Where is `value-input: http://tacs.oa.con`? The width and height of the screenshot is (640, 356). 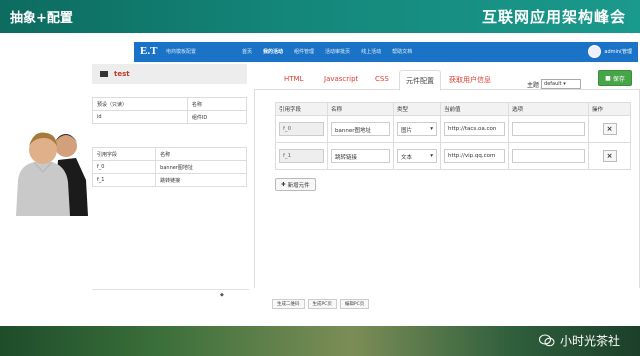
value-input: http://tacs.oa.con is located at coordinates (474, 129).